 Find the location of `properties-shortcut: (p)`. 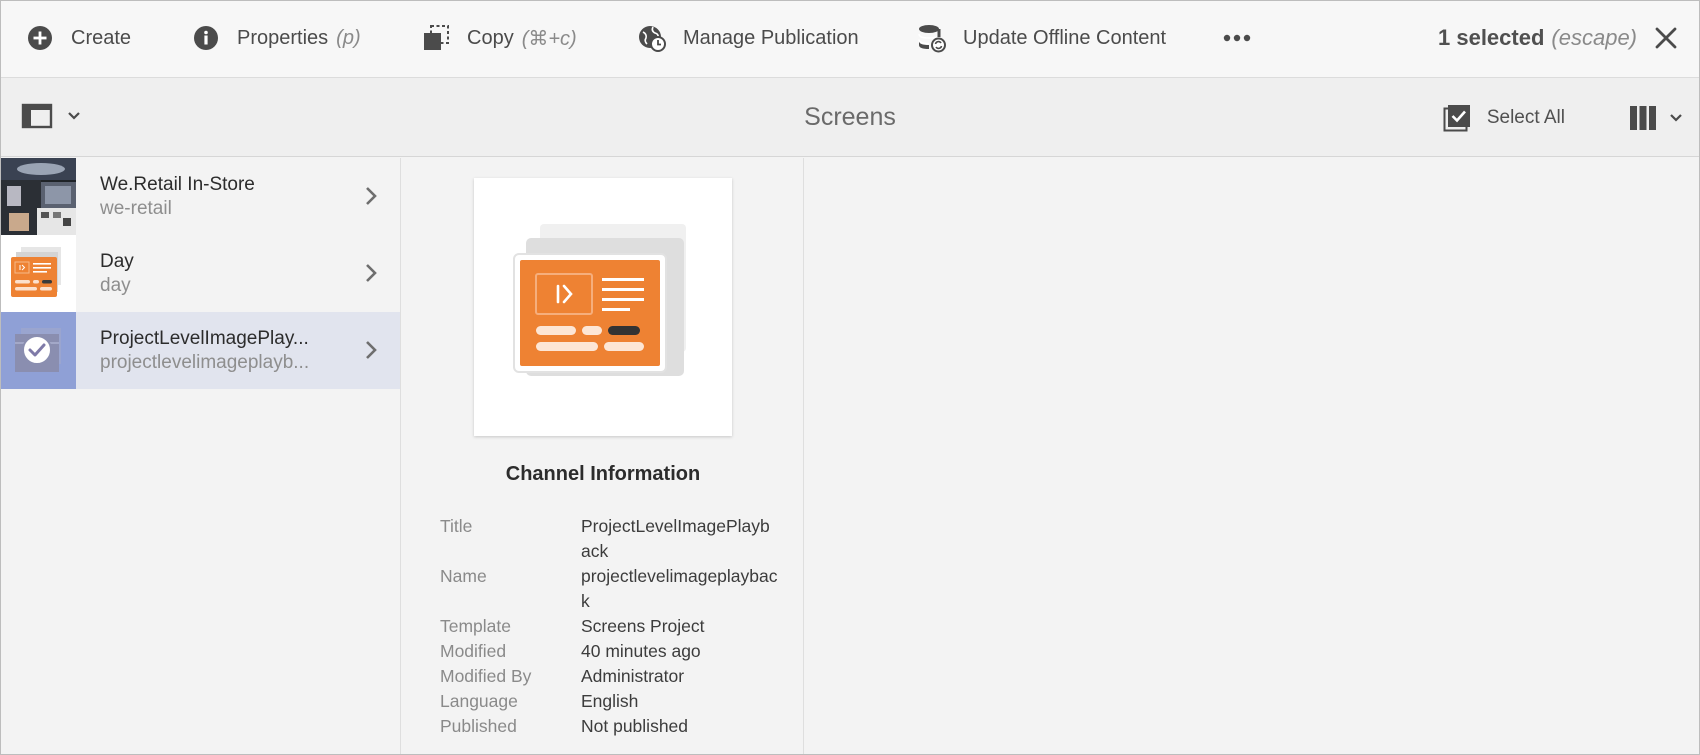

properties-shortcut: (p) is located at coordinates (348, 37).